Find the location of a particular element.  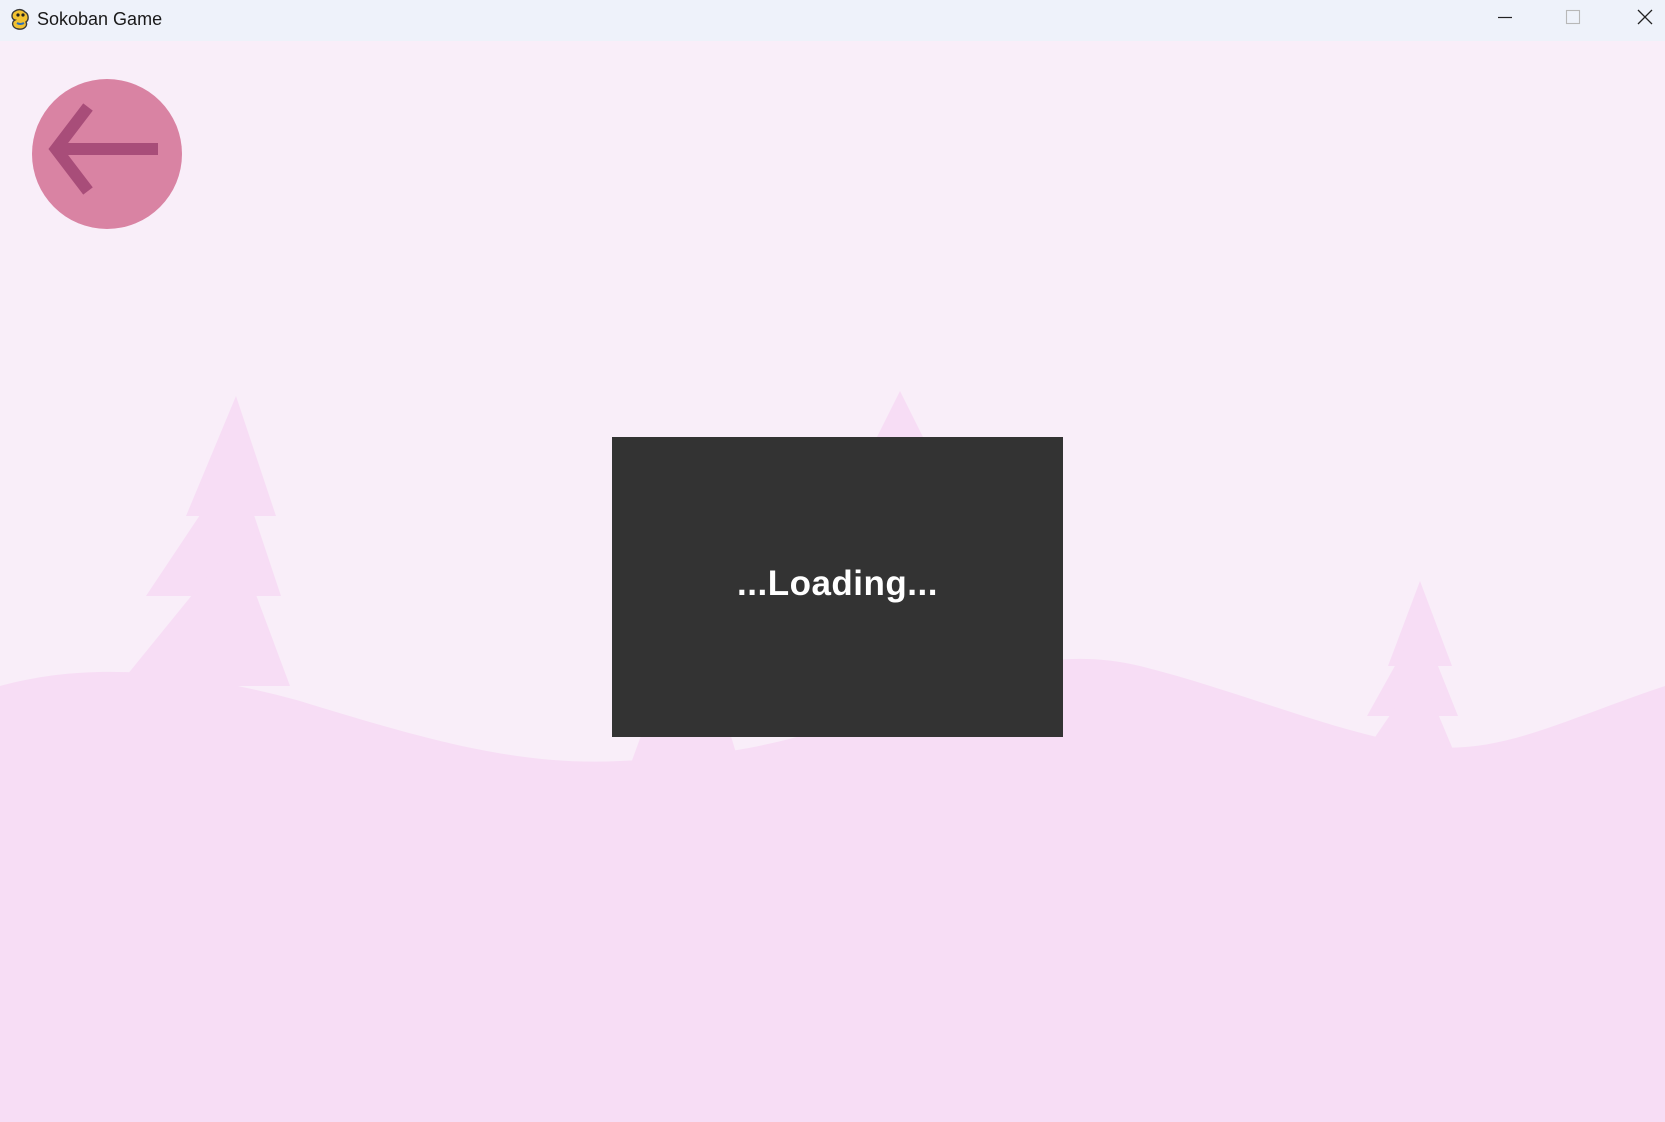

minimize-button is located at coordinates (1505, 19).